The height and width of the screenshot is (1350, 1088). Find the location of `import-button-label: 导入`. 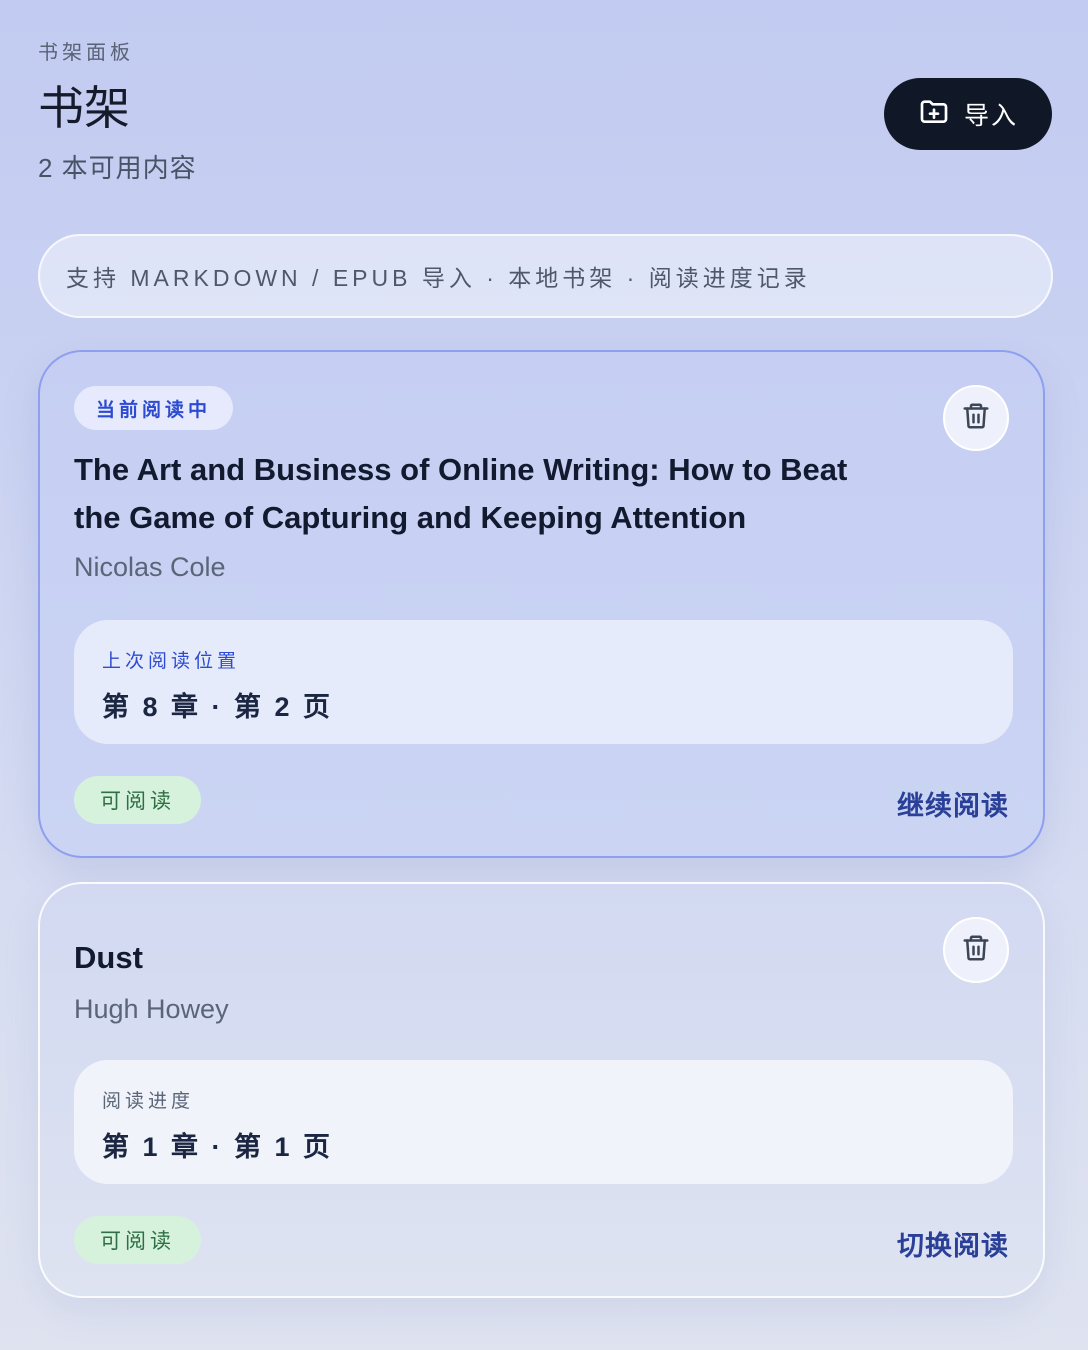

import-button-label: 导入 is located at coordinates (990, 116).